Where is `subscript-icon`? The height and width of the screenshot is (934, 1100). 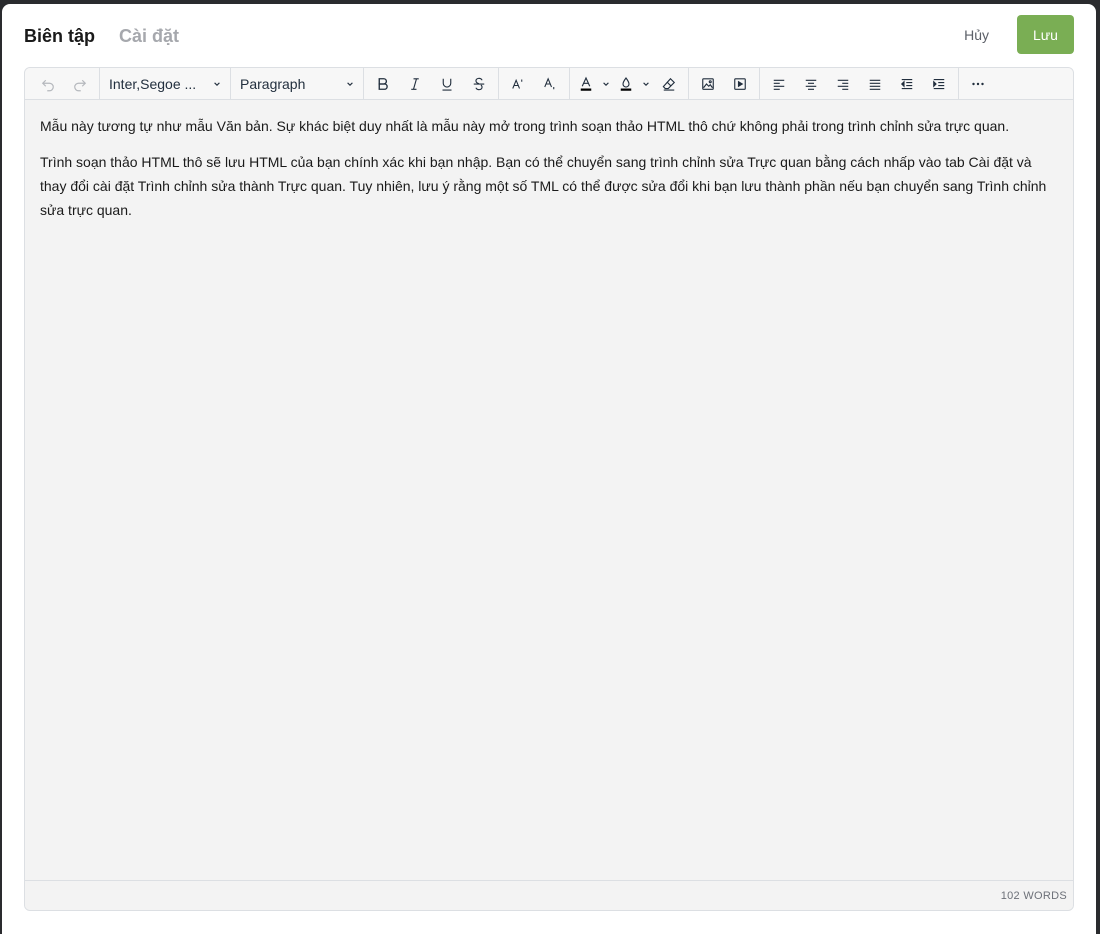 subscript-icon is located at coordinates (550, 84).